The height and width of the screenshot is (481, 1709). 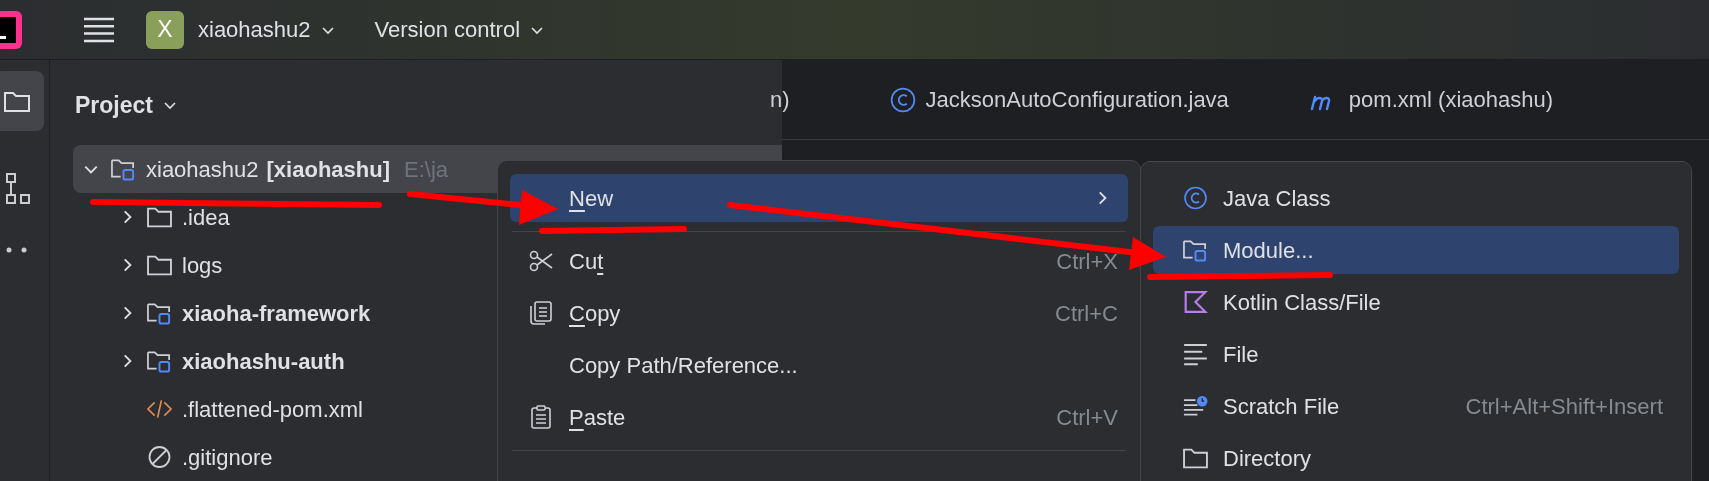 What do you see at coordinates (819, 261) in the screenshot?
I see `menu-item: Cut Ctrl+X` at bounding box center [819, 261].